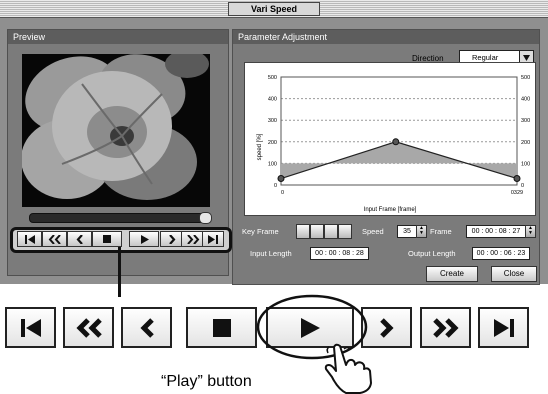 The image size is (548, 394). I want to click on go-to-start-button, so click(29, 239).